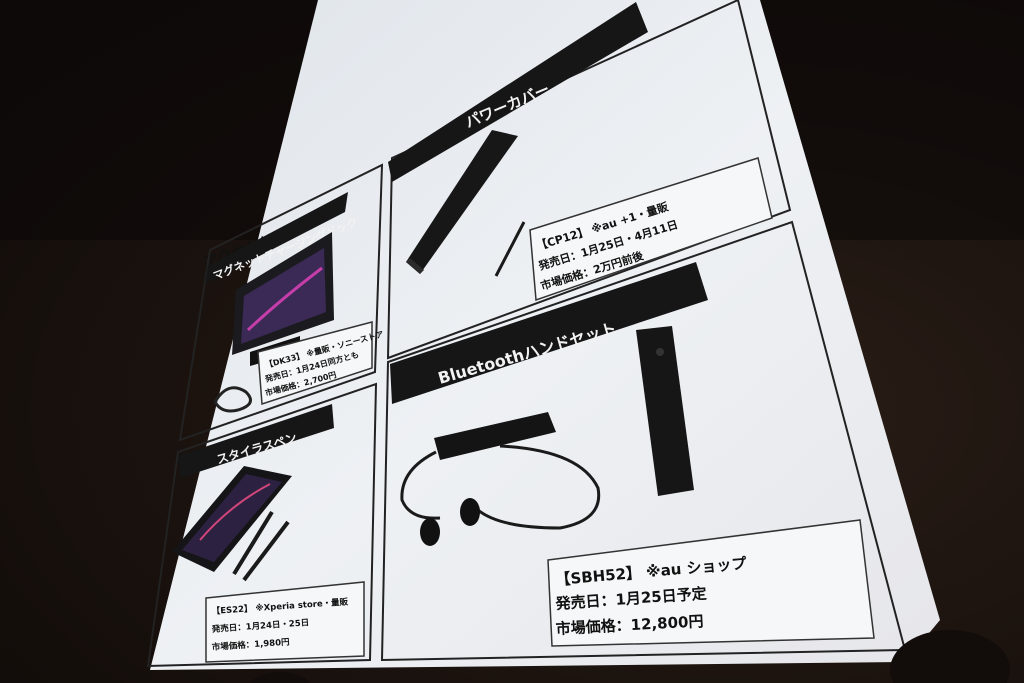 The height and width of the screenshot is (683, 1024). I want to click on earbud-left-image, so click(430, 532).